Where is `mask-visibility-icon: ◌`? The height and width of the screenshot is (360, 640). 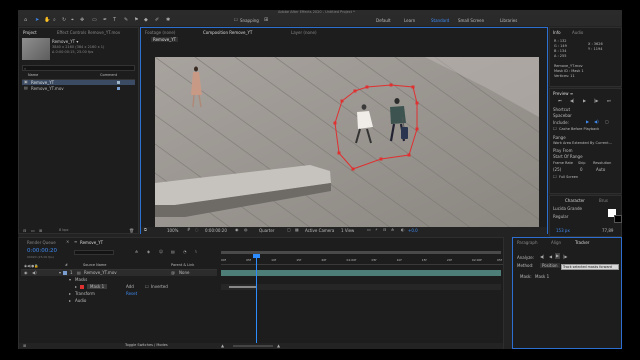 mask-visibility-icon: ◌ is located at coordinates (197, 230).